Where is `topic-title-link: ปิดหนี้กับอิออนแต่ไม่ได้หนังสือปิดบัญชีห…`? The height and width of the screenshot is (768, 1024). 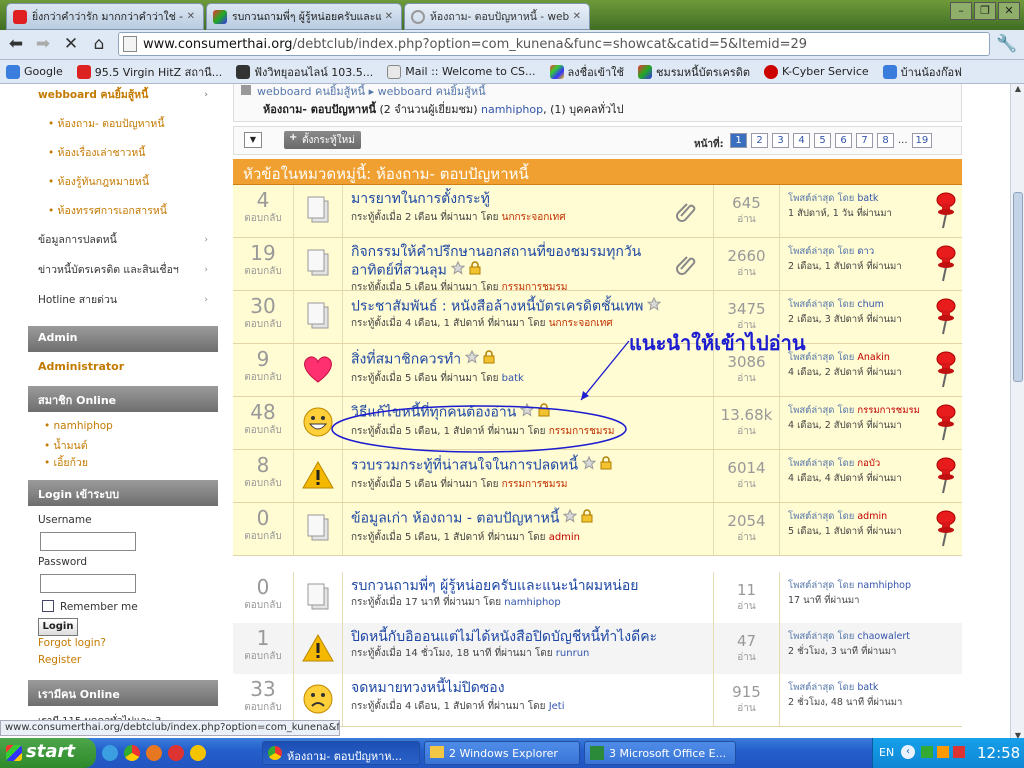 topic-title-link: ปิดหนี้กับอิออนแต่ไม่ได้หนังสือปิดบัญชีห… is located at coordinates (516, 637).